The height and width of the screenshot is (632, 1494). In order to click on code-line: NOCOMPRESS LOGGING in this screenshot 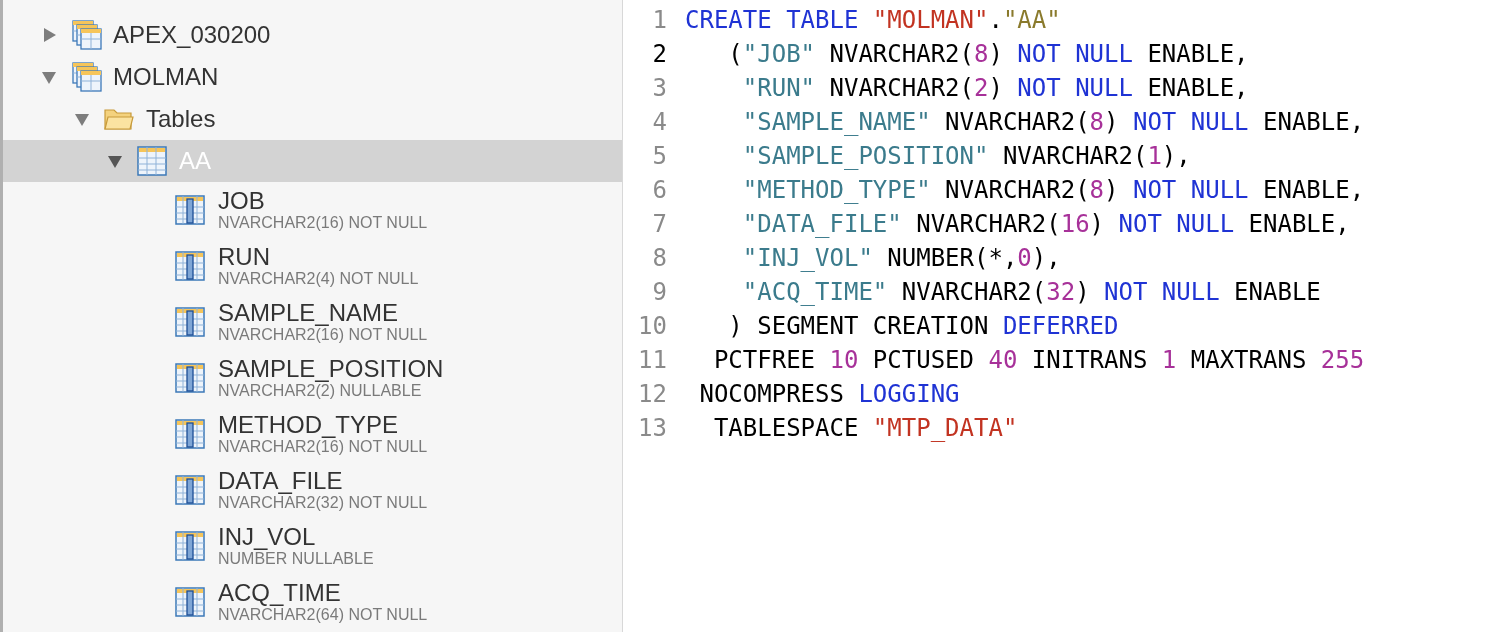, I will do `click(829, 394)`.